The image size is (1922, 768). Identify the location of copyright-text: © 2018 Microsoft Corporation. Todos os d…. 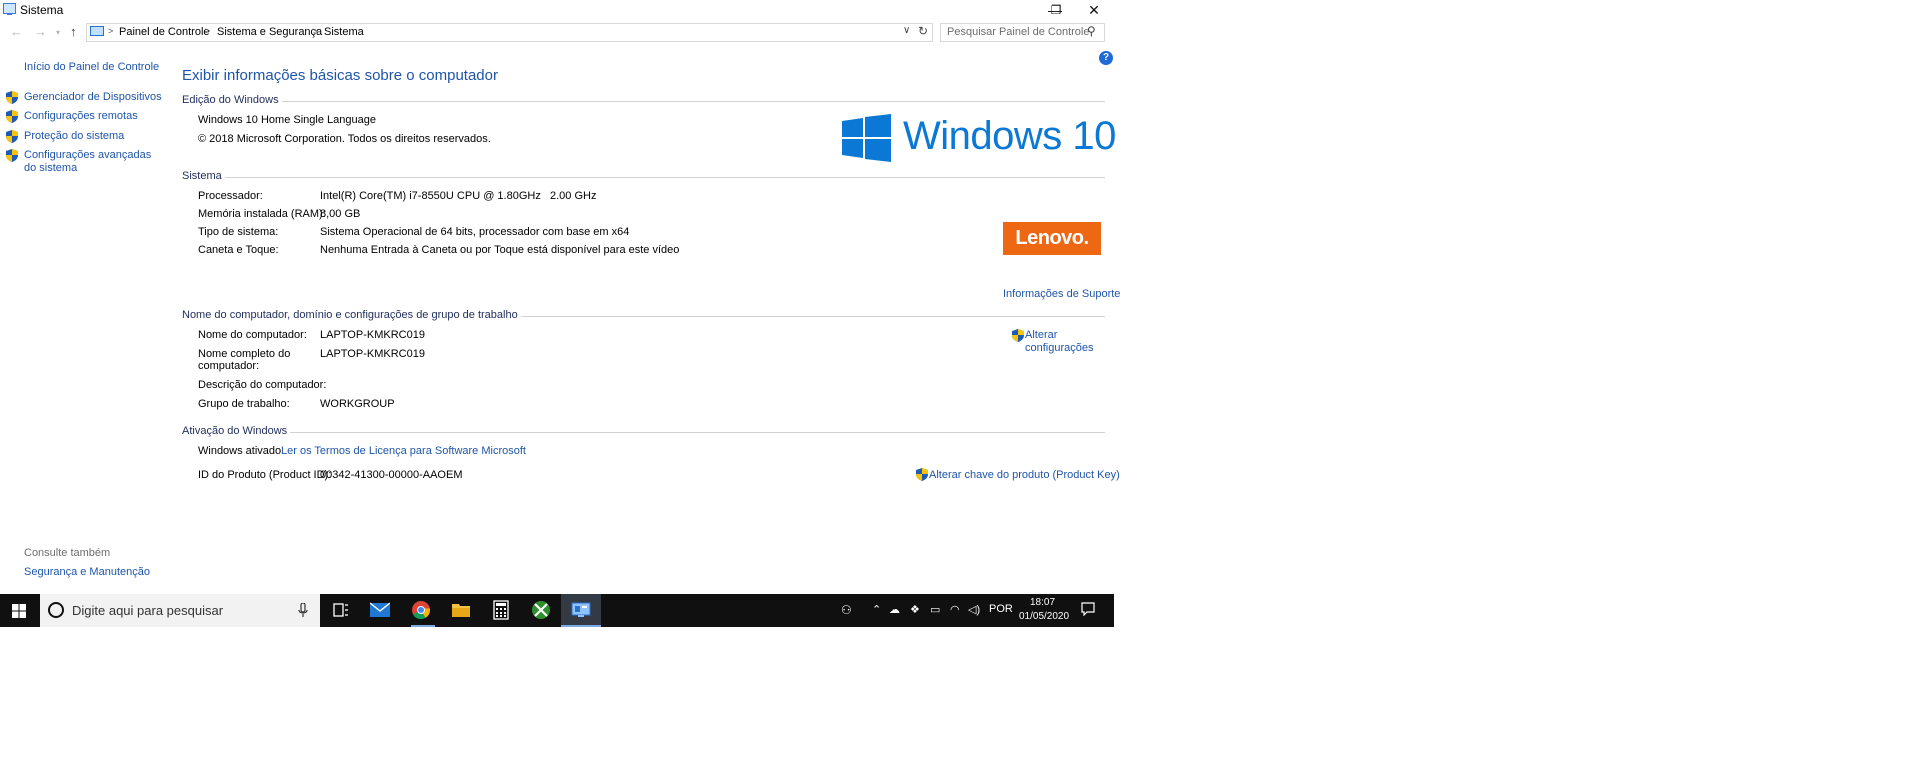
(344, 139).